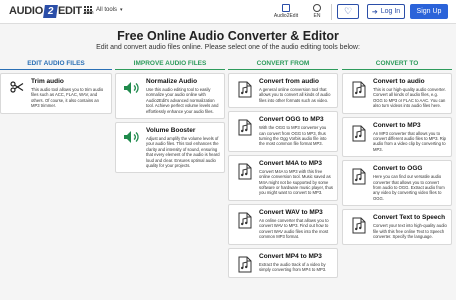  I want to click on tool-title: Convert OGG to MP3, so click(291, 120).